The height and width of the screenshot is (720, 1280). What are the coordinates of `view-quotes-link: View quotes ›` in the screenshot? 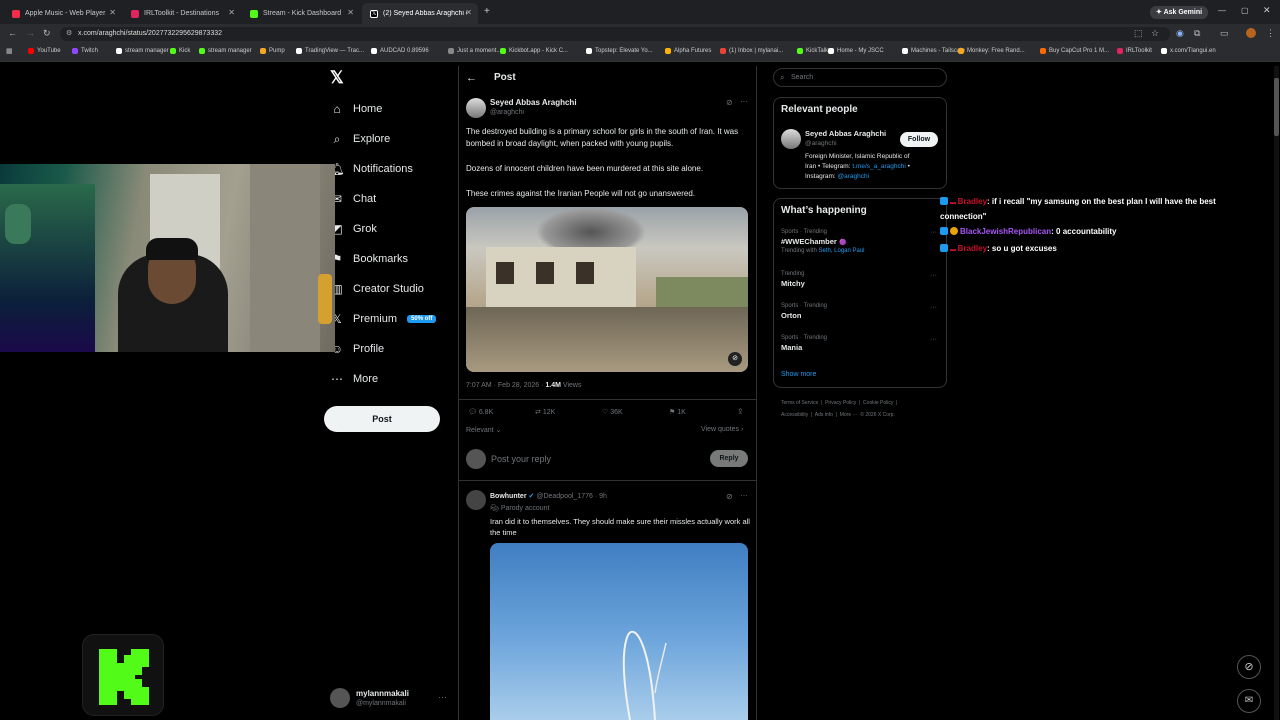 It's located at (722, 429).